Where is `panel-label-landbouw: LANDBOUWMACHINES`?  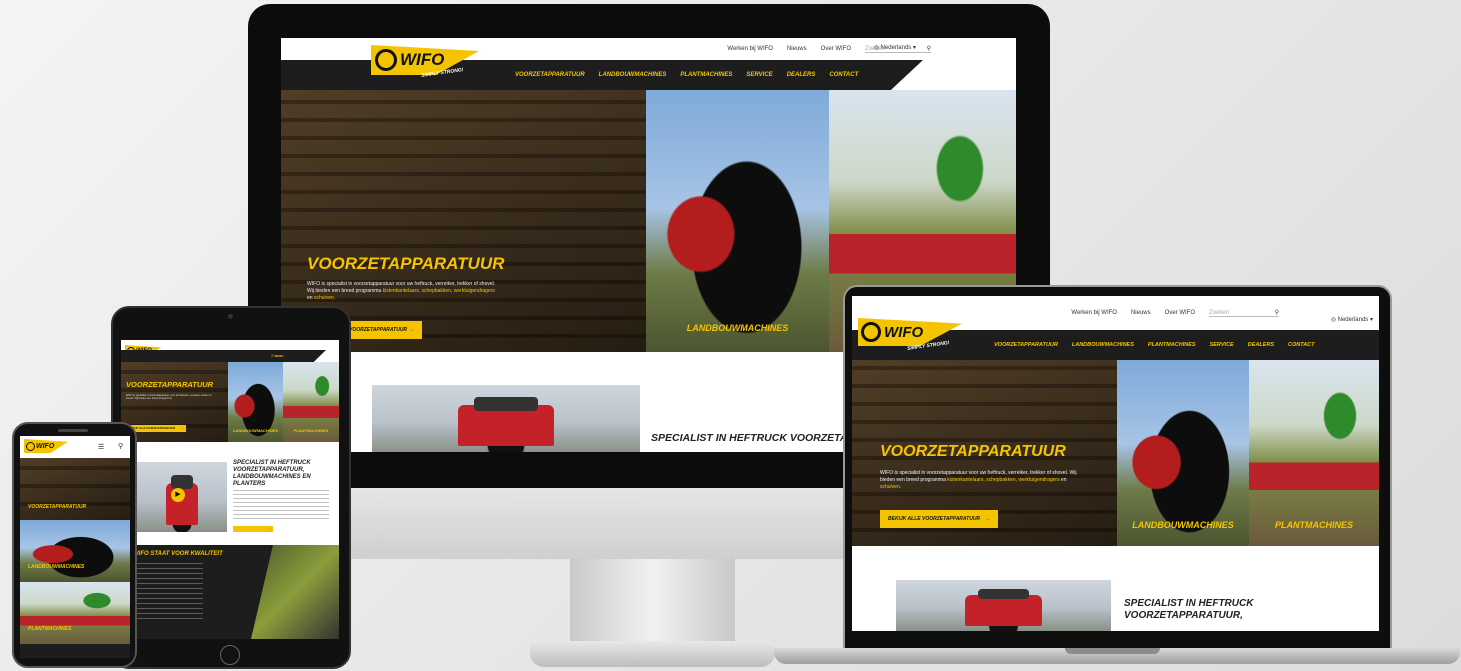
panel-label-landbouw: LANDBOUWMACHINES is located at coordinates (737, 328).